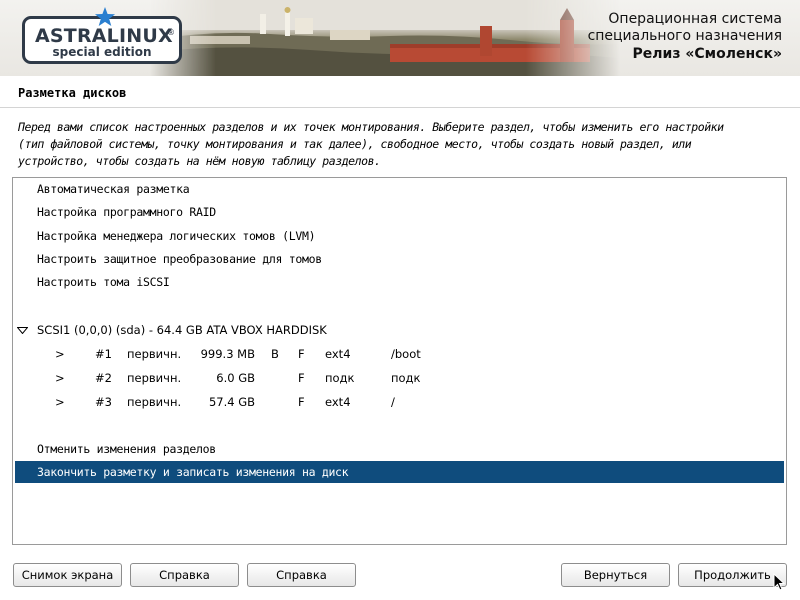 The width and height of the screenshot is (800, 600). Describe the element at coordinates (732, 575) in the screenshot. I see `continue-button: Продолжить` at that location.